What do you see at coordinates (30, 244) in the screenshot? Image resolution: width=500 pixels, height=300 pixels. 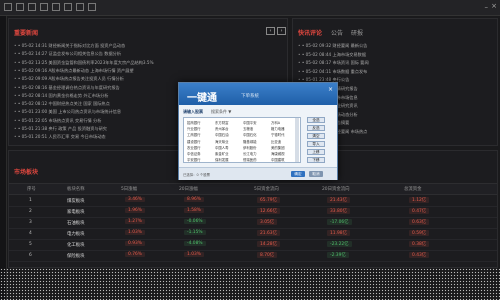 I see `cell-rank: 5` at bounding box center [30, 244].